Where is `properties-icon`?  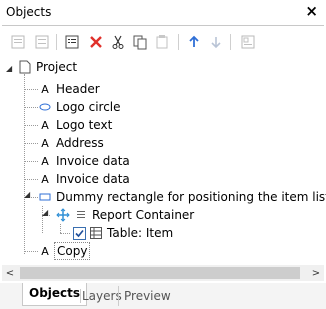
properties-icon is located at coordinates (72, 42).